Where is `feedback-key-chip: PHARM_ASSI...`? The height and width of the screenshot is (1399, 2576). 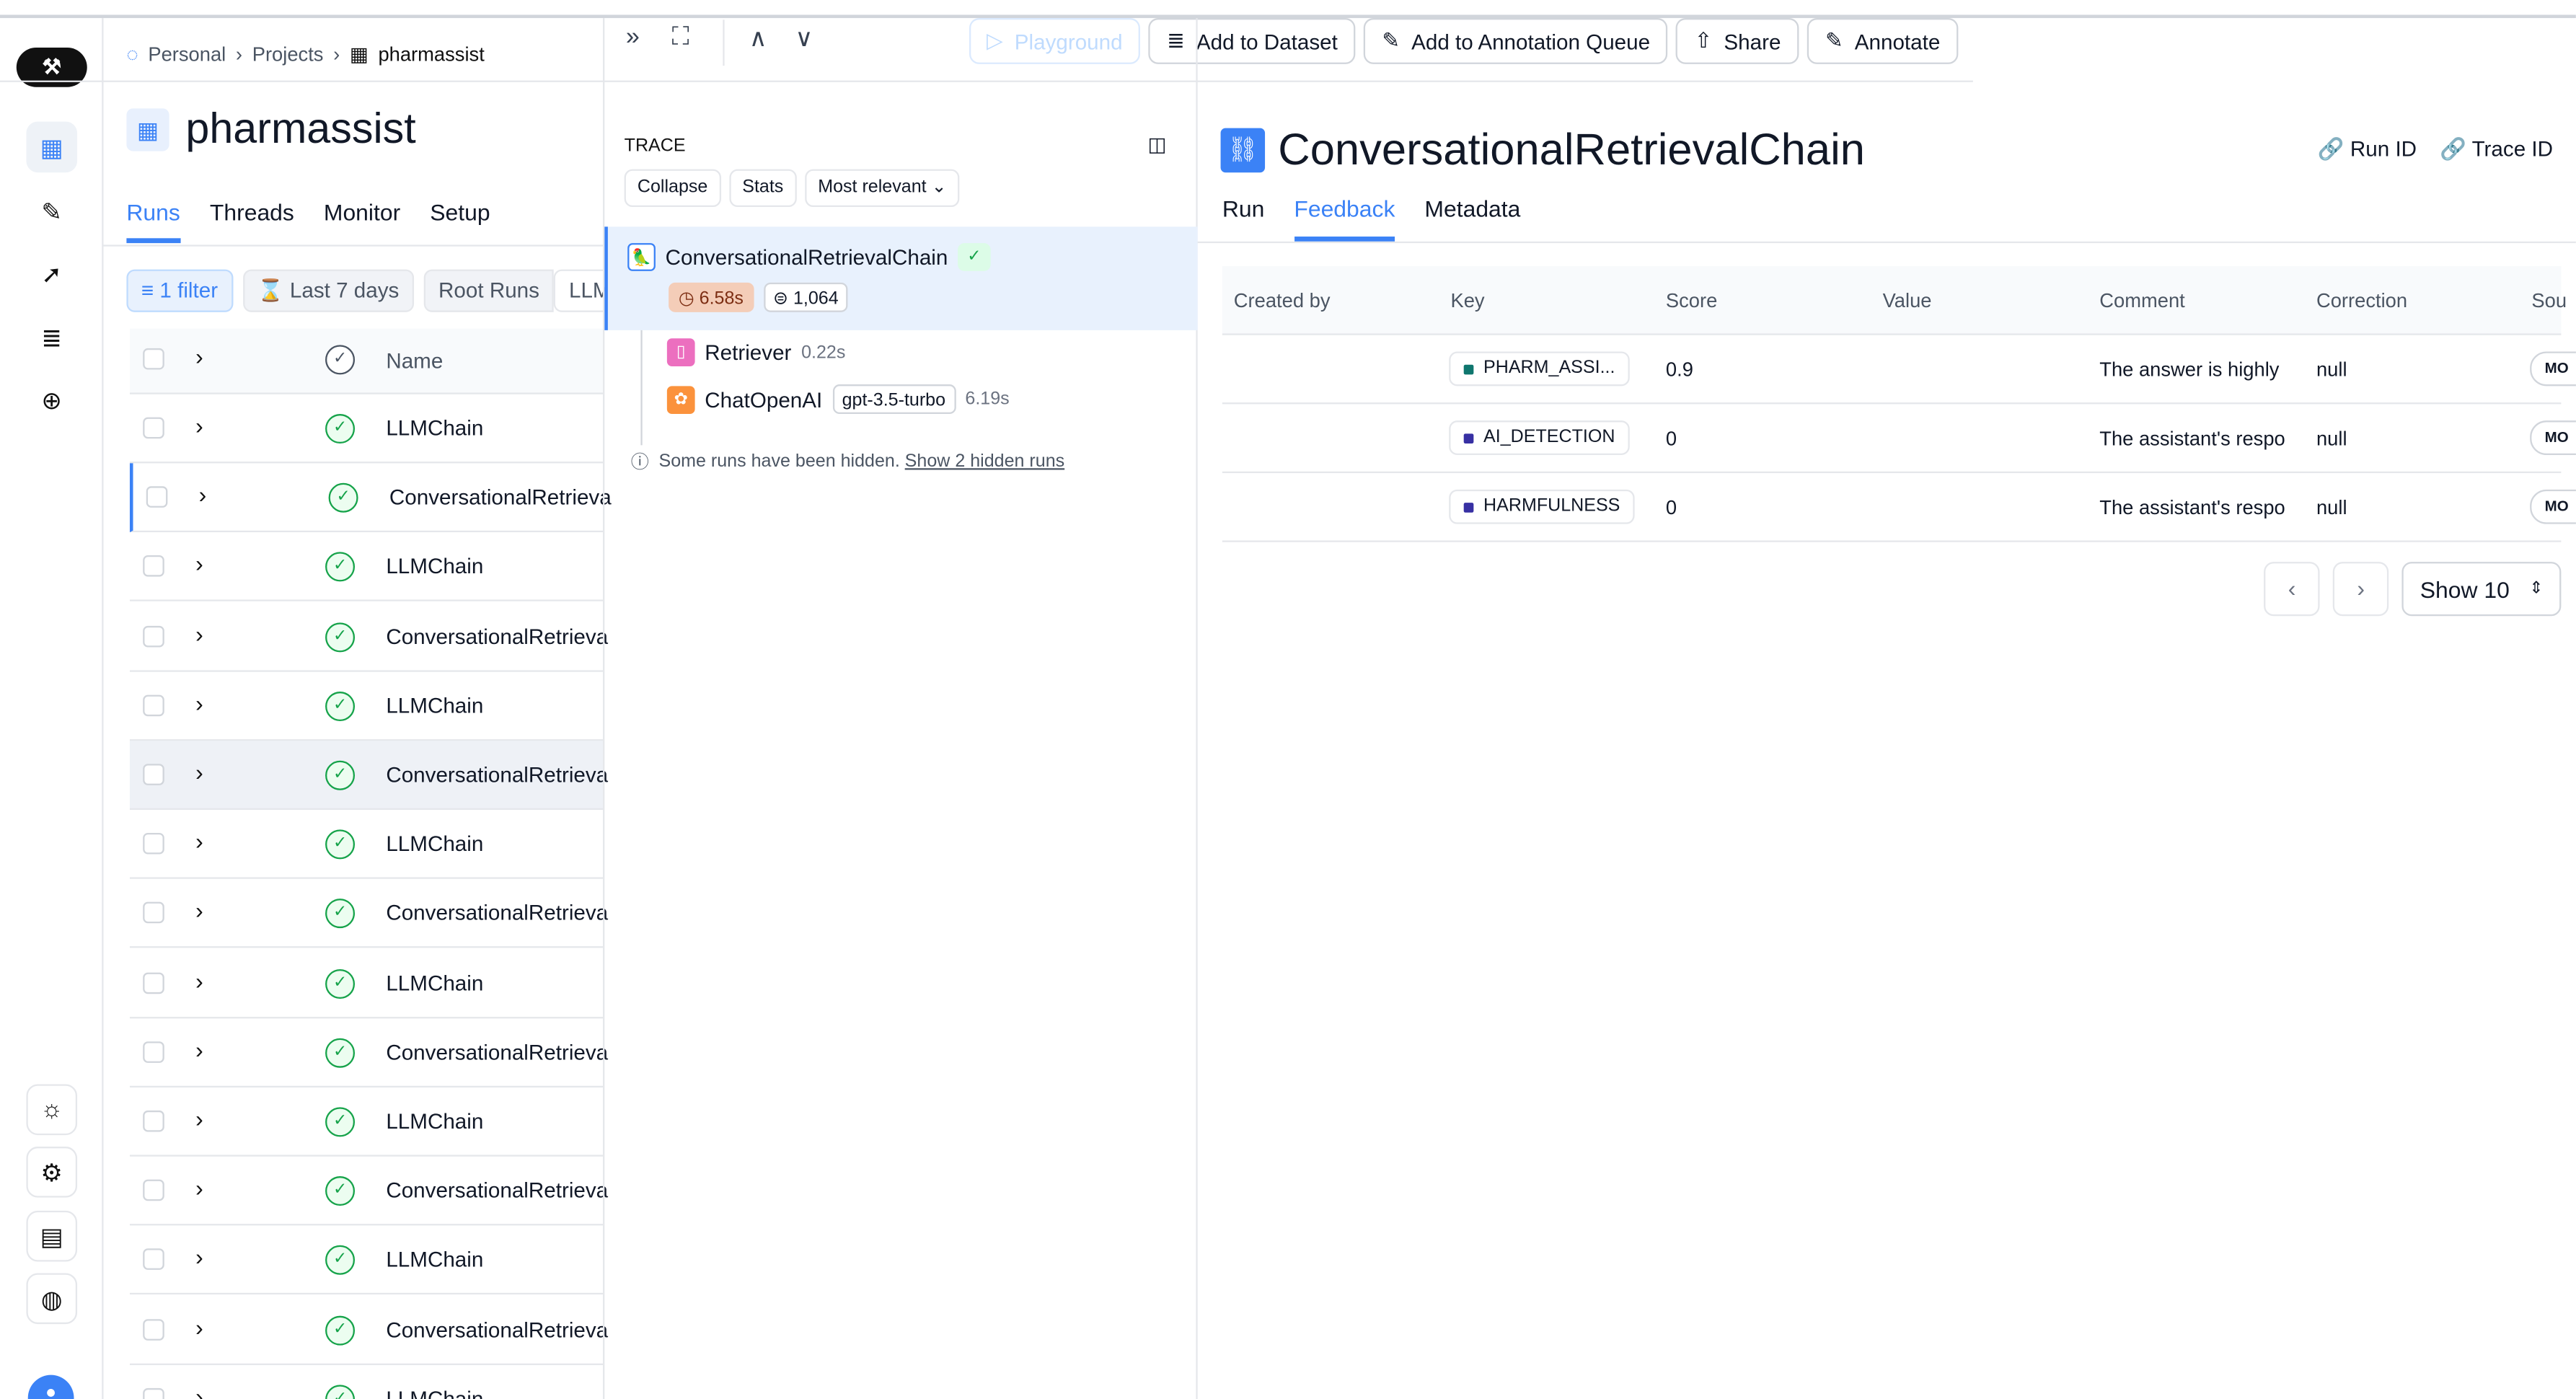 feedback-key-chip: PHARM_ASSI... is located at coordinates (1539, 369).